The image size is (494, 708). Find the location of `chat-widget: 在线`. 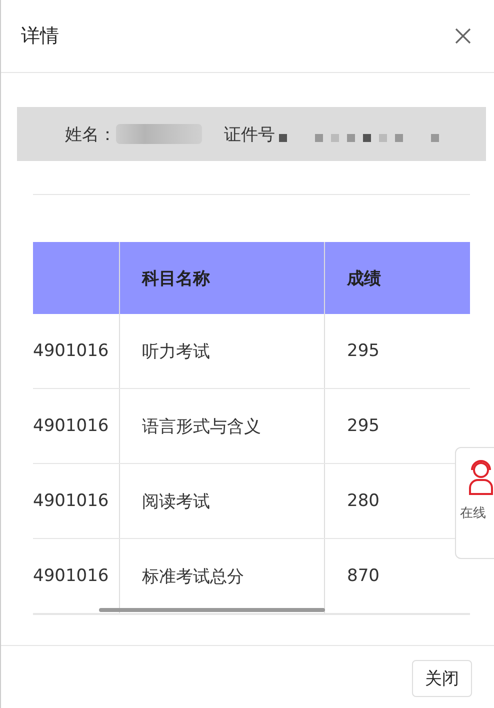

chat-widget: 在线 is located at coordinates (474, 503).